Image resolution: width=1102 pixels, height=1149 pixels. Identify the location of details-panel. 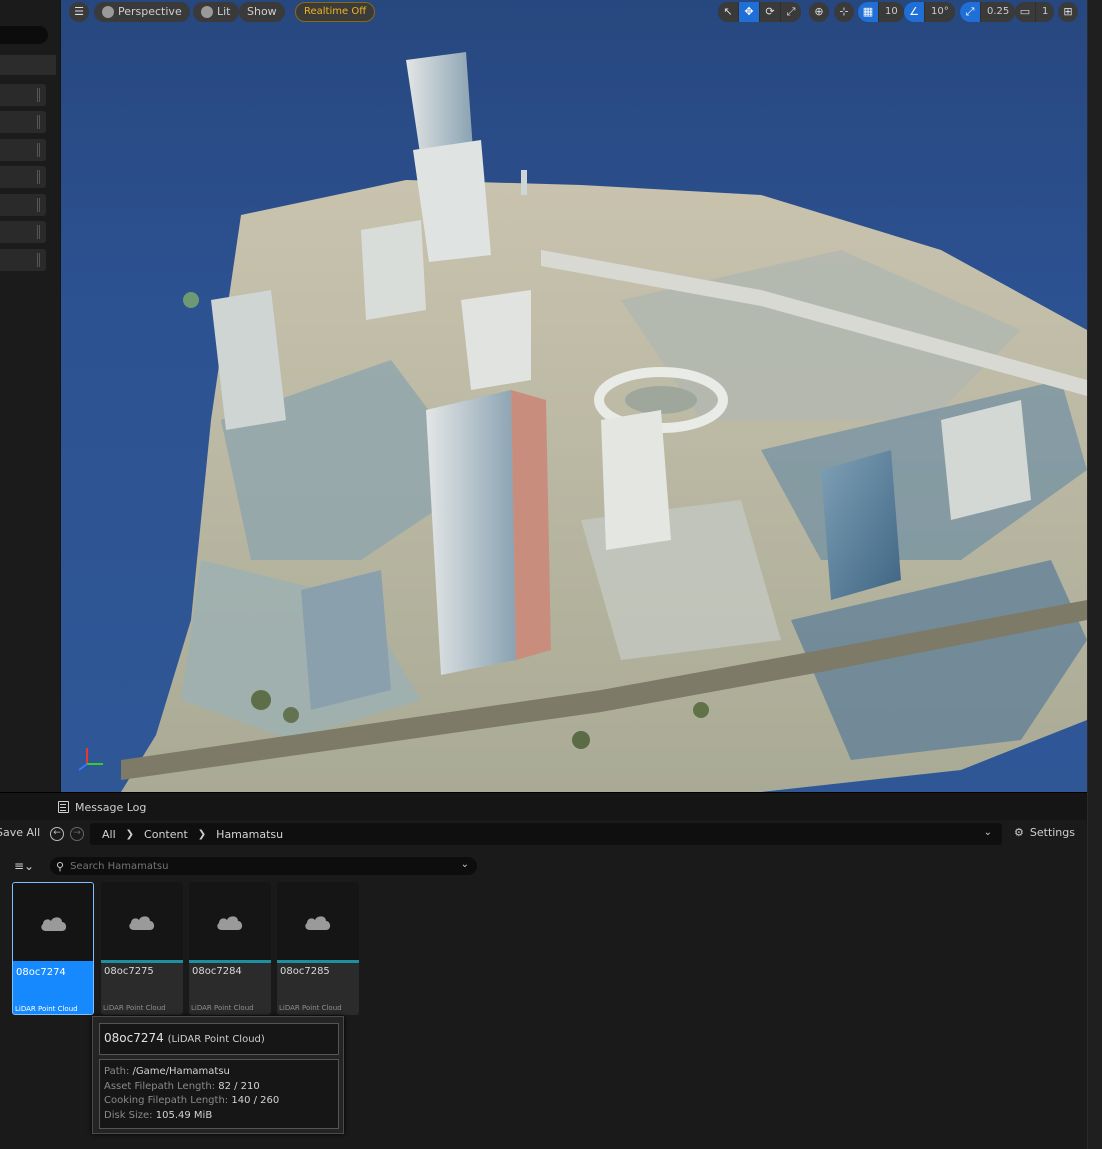
(30, 396).